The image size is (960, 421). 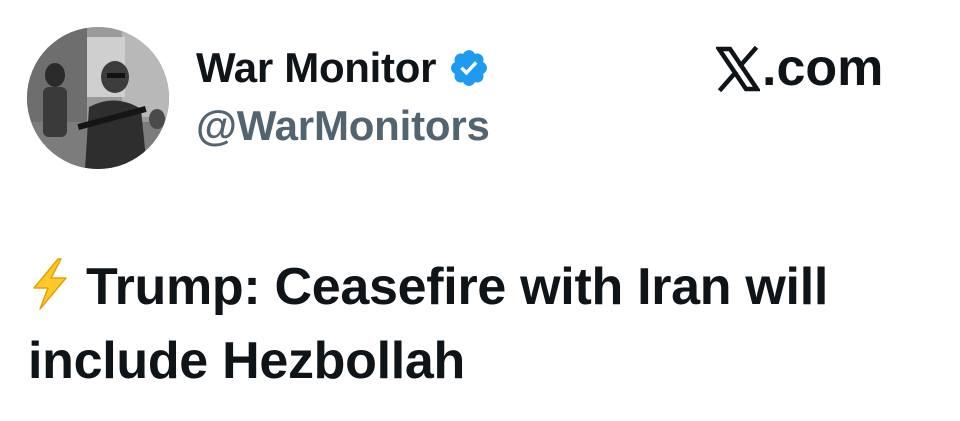 I want to click on author-display-name: War Monitor, so click(x=316, y=68).